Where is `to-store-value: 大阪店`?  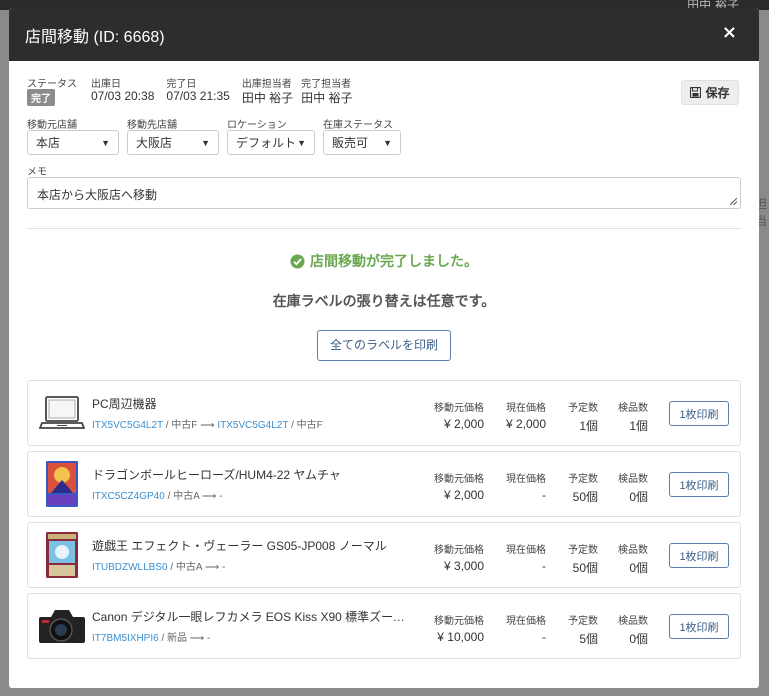
to-store-value: 大阪店 is located at coordinates (154, 143).